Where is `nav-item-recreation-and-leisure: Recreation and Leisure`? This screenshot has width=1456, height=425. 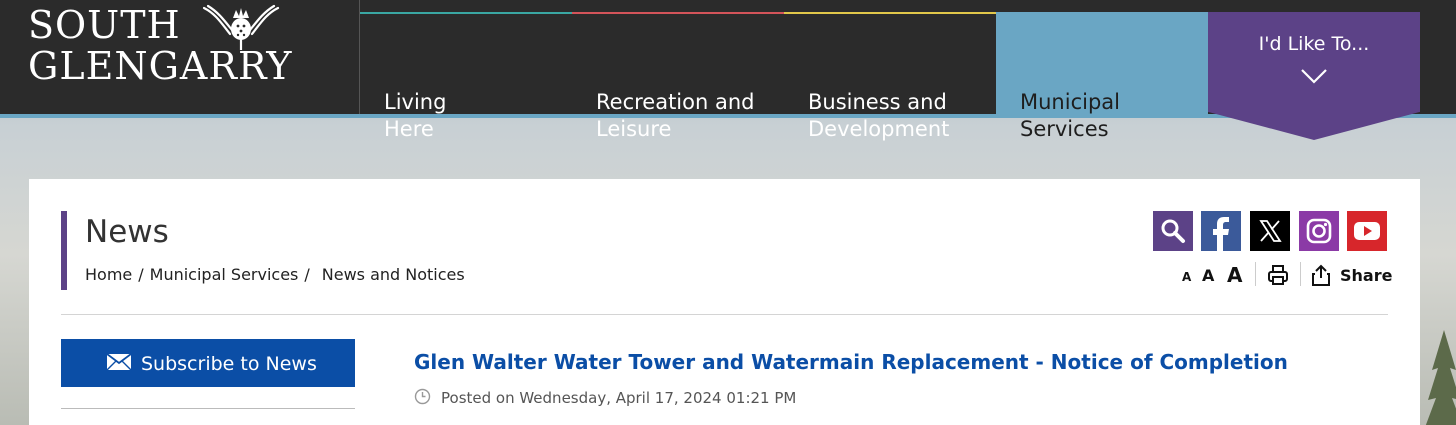 nav-item-recreation-and-leisure: Recreation and Leisure is located at coordinates (678, 76).